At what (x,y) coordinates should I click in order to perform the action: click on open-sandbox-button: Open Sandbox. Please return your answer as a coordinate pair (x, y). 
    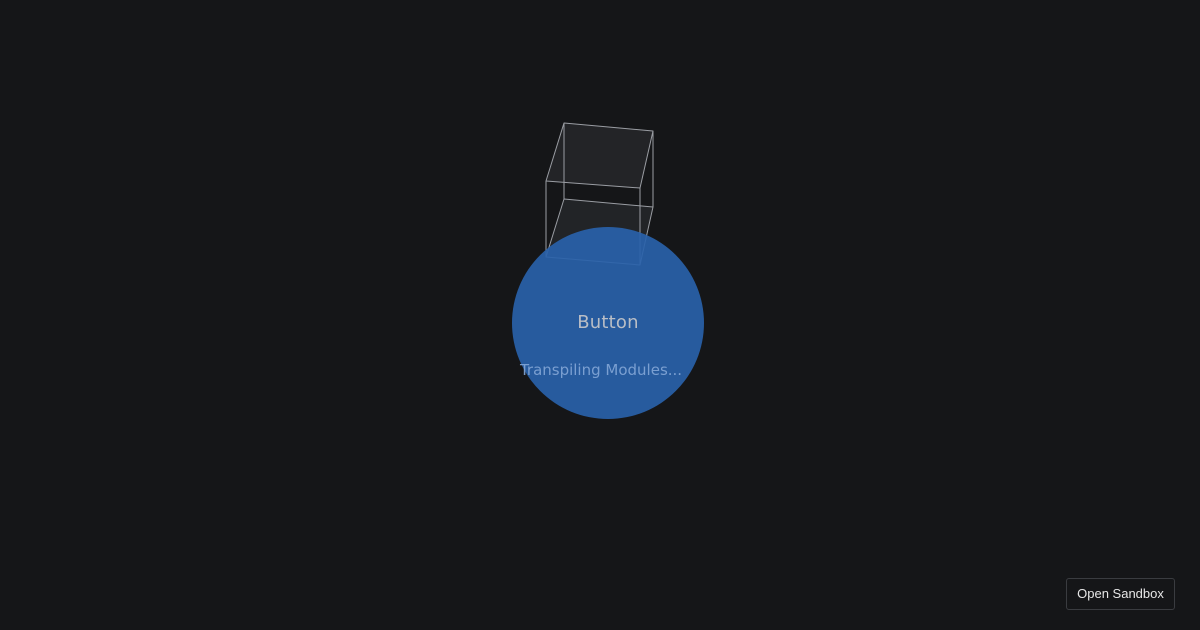
    Looking at the image, I should click on (1120, 594).